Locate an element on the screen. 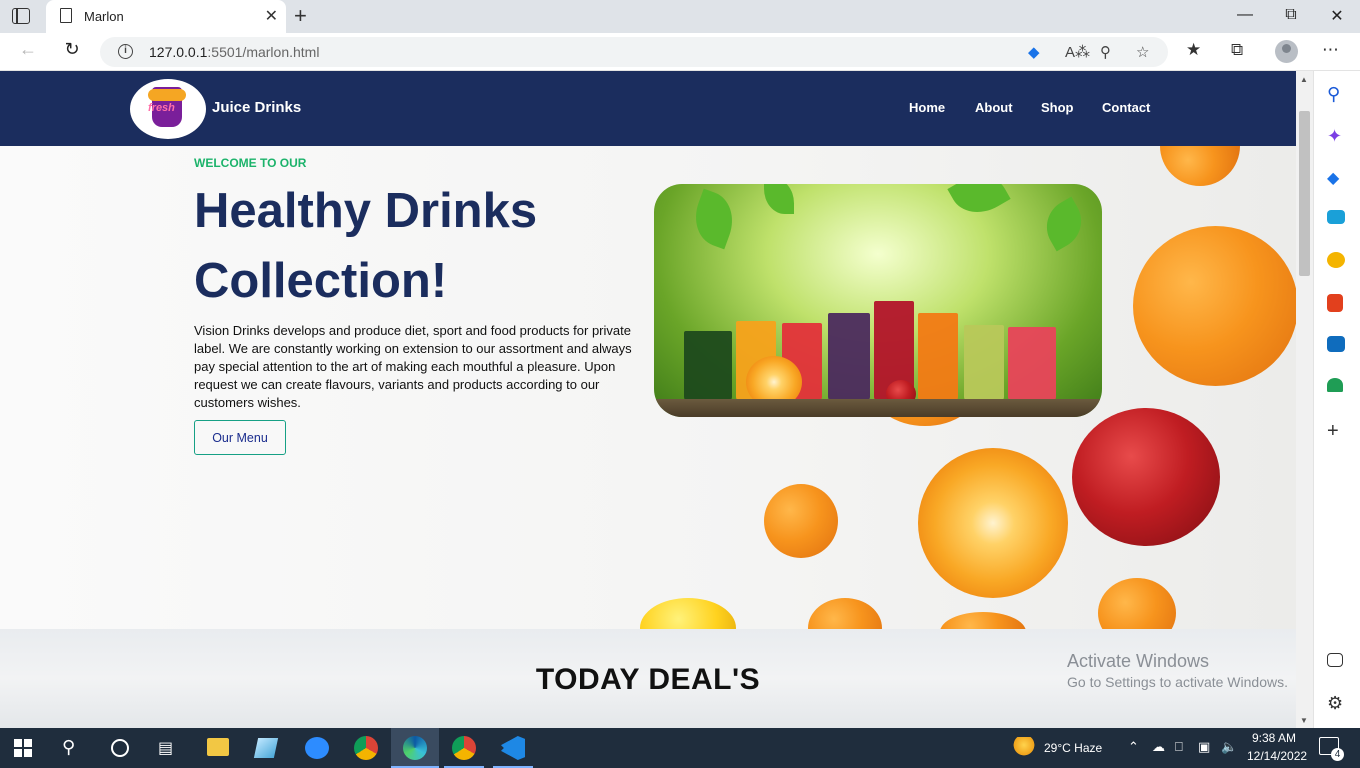 This screenshot has width=1360, height=768. add-sidebar-icon: + is located at coordinates (1337, 431).